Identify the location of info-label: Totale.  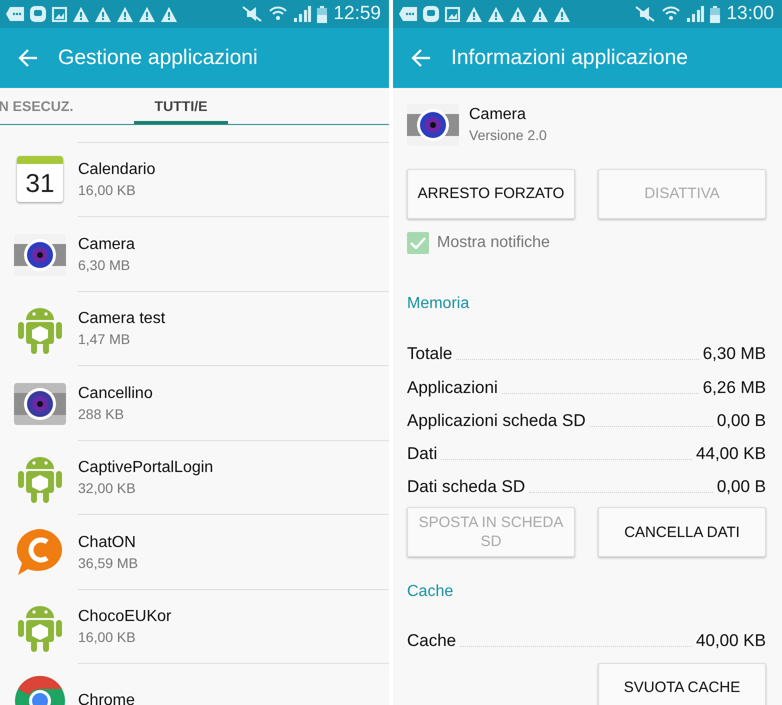
(429, 354).